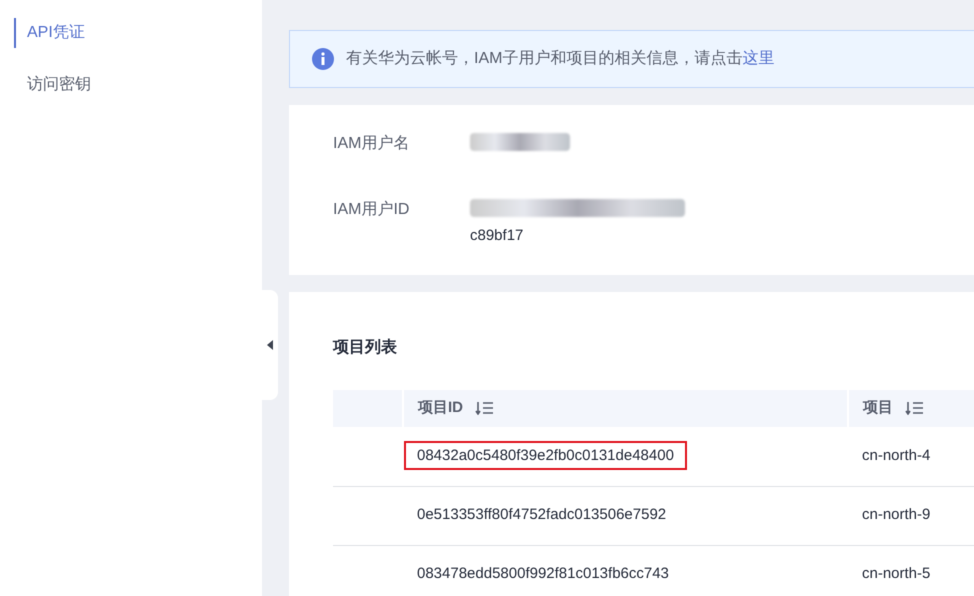 The width and height of the screenshot is (974, 596). What do you see at coordinates (878, 407) in the screenshot?
I see `column-header: 项目` at bounding box center [878, 407].